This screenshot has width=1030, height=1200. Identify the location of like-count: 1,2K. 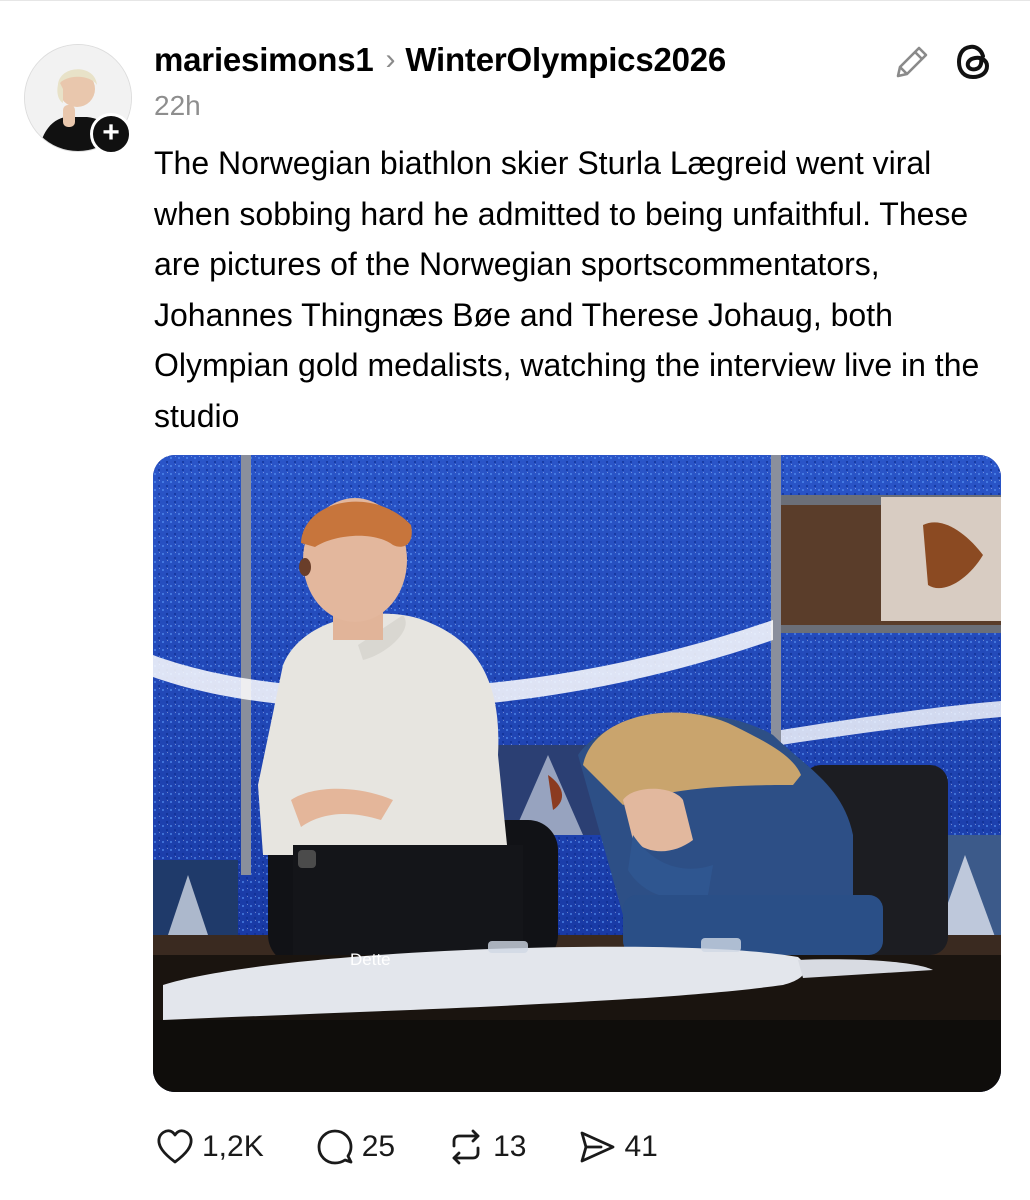
(233, 1146).